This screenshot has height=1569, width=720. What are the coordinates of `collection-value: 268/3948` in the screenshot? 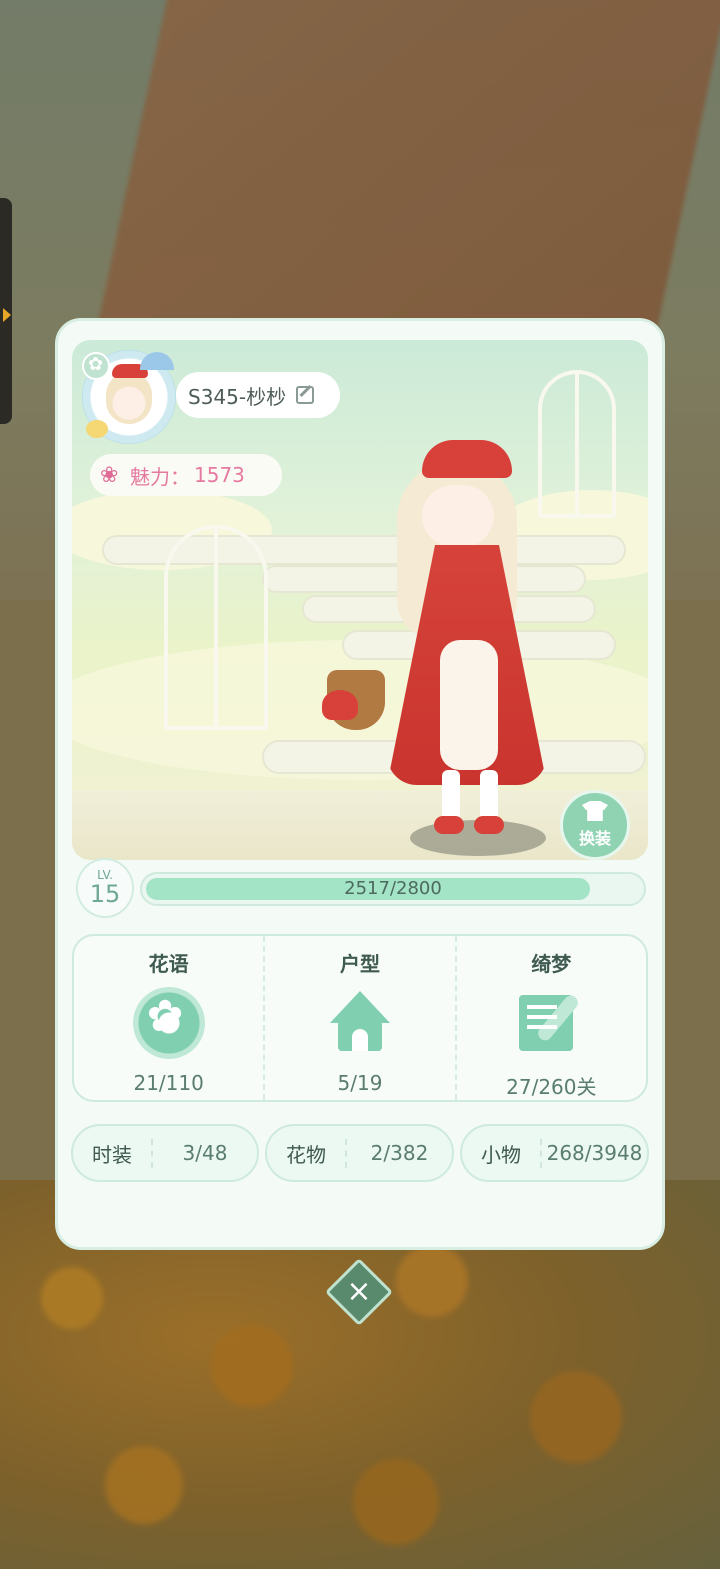 It's located at (594, 1153).